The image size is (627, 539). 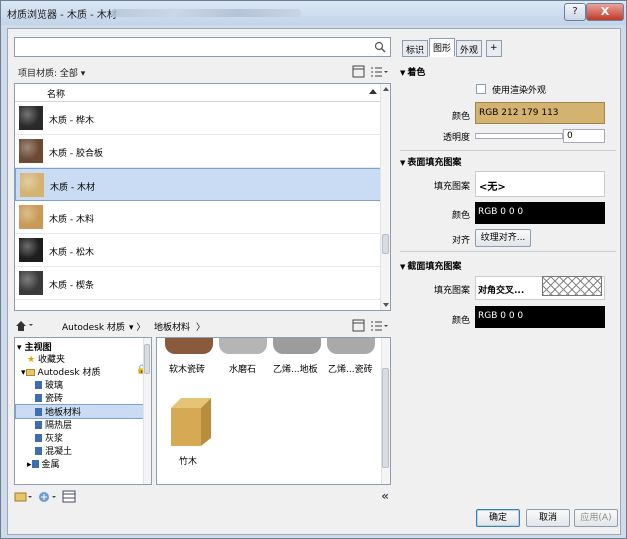 I want to click on tree-item-floor-materials: 地板材料, so click(x=83, y=411).